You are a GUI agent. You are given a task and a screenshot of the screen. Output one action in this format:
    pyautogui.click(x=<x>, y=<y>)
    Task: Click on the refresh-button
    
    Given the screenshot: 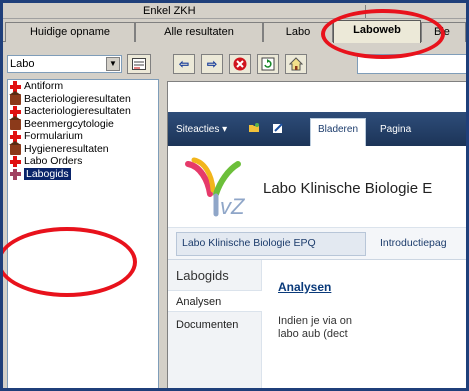 What is the action you would take?
    pyautogui.click(x=268, y=64)
    